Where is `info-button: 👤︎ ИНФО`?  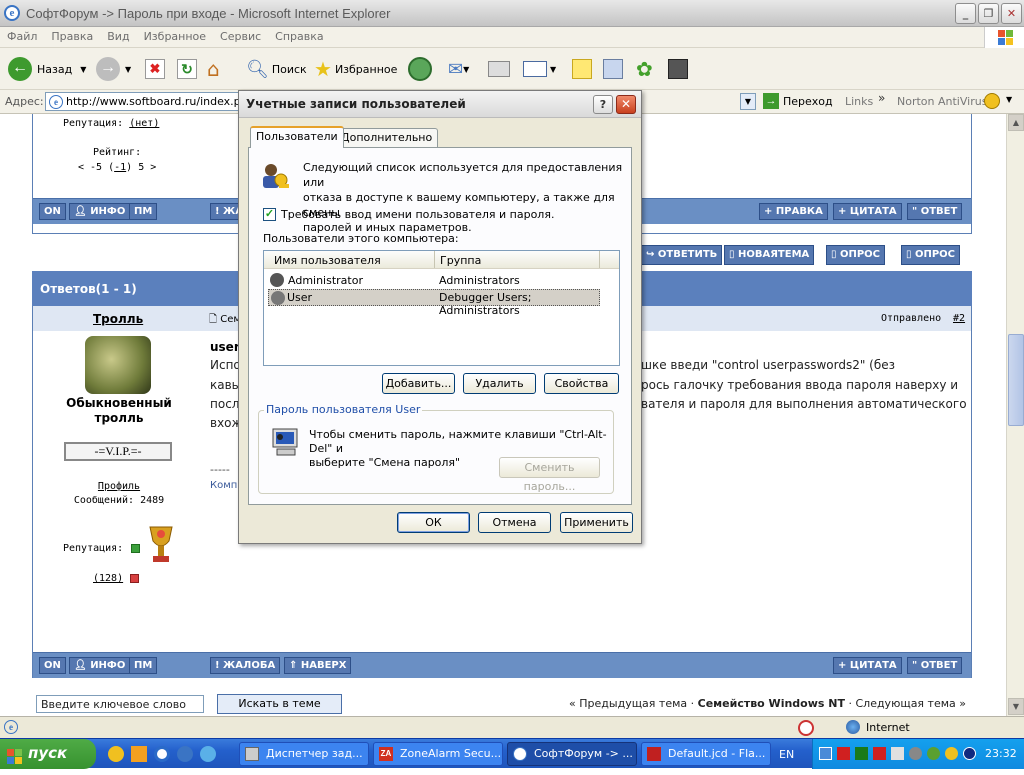 info-button: 👤︎ ИНФО is located at coordinates (100, 211).